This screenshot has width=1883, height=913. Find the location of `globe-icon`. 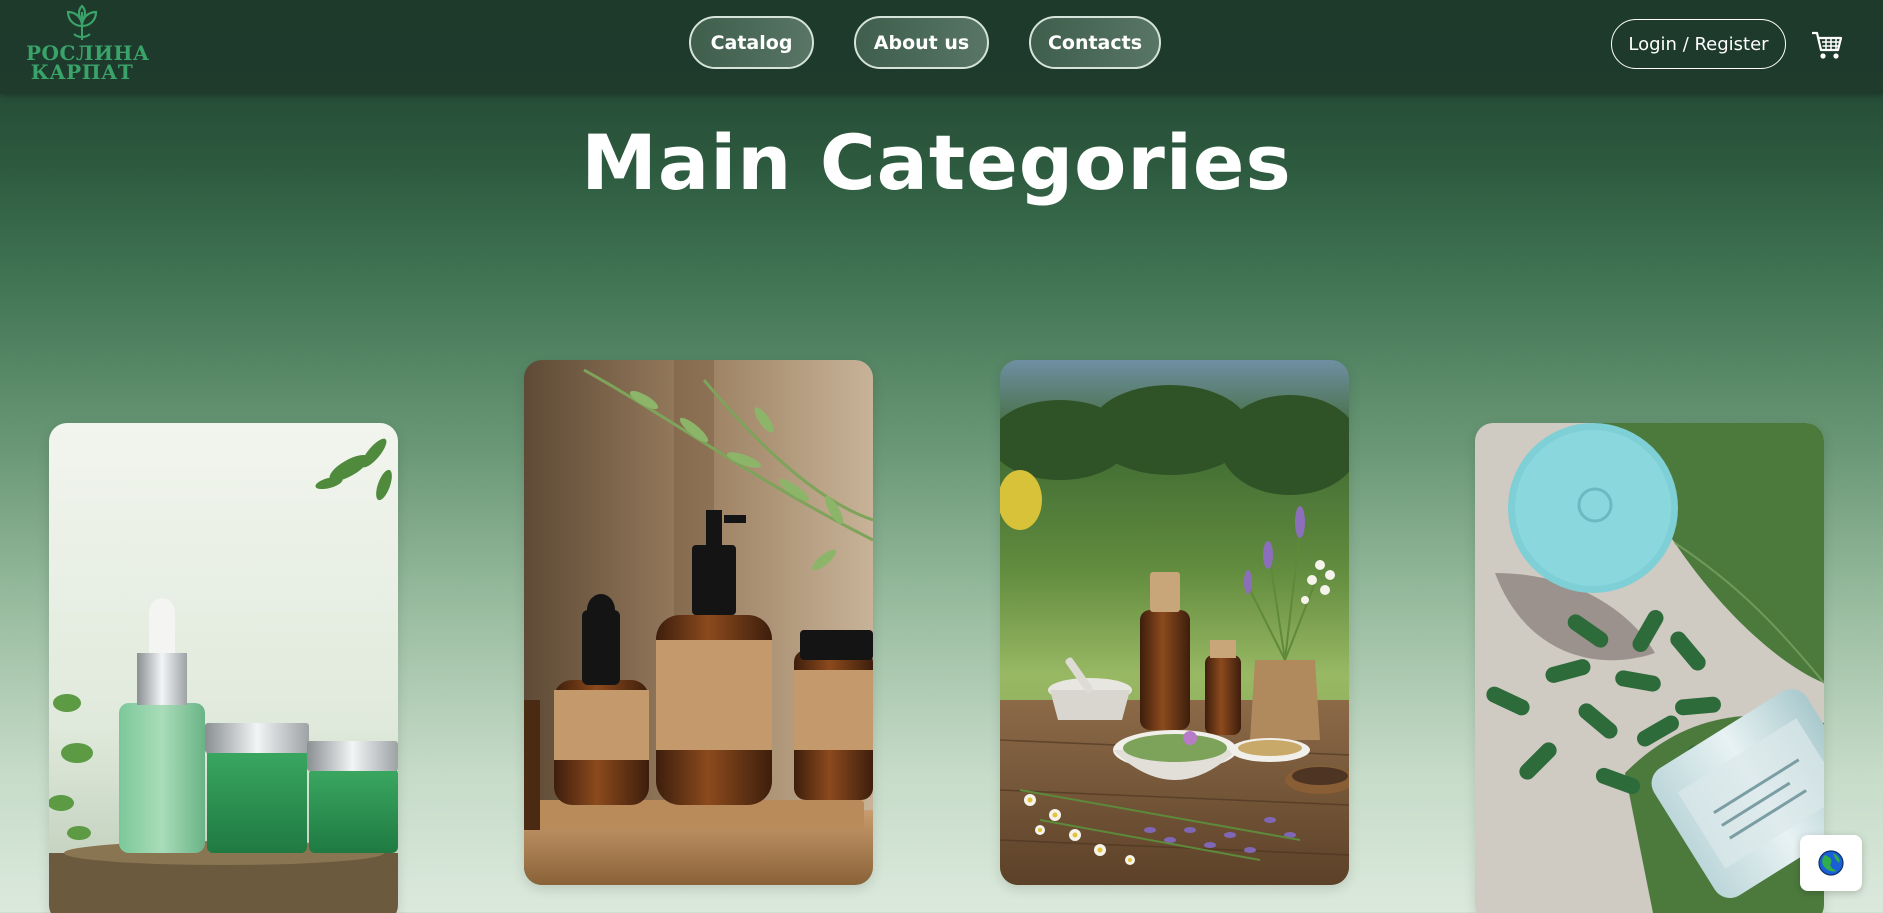

globe-icon is located at coordinates (1831, 863).